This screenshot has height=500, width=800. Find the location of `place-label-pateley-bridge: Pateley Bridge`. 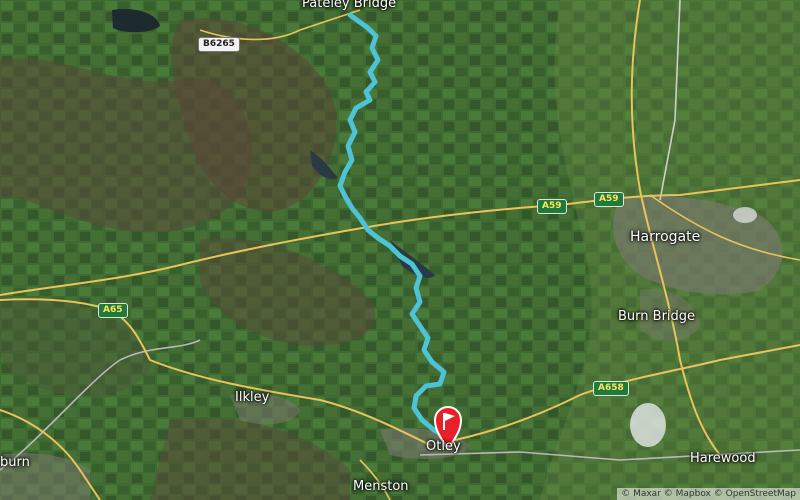

place-label-pateley-bridge: Pateley Bridge is located at coordinates (349, 5).